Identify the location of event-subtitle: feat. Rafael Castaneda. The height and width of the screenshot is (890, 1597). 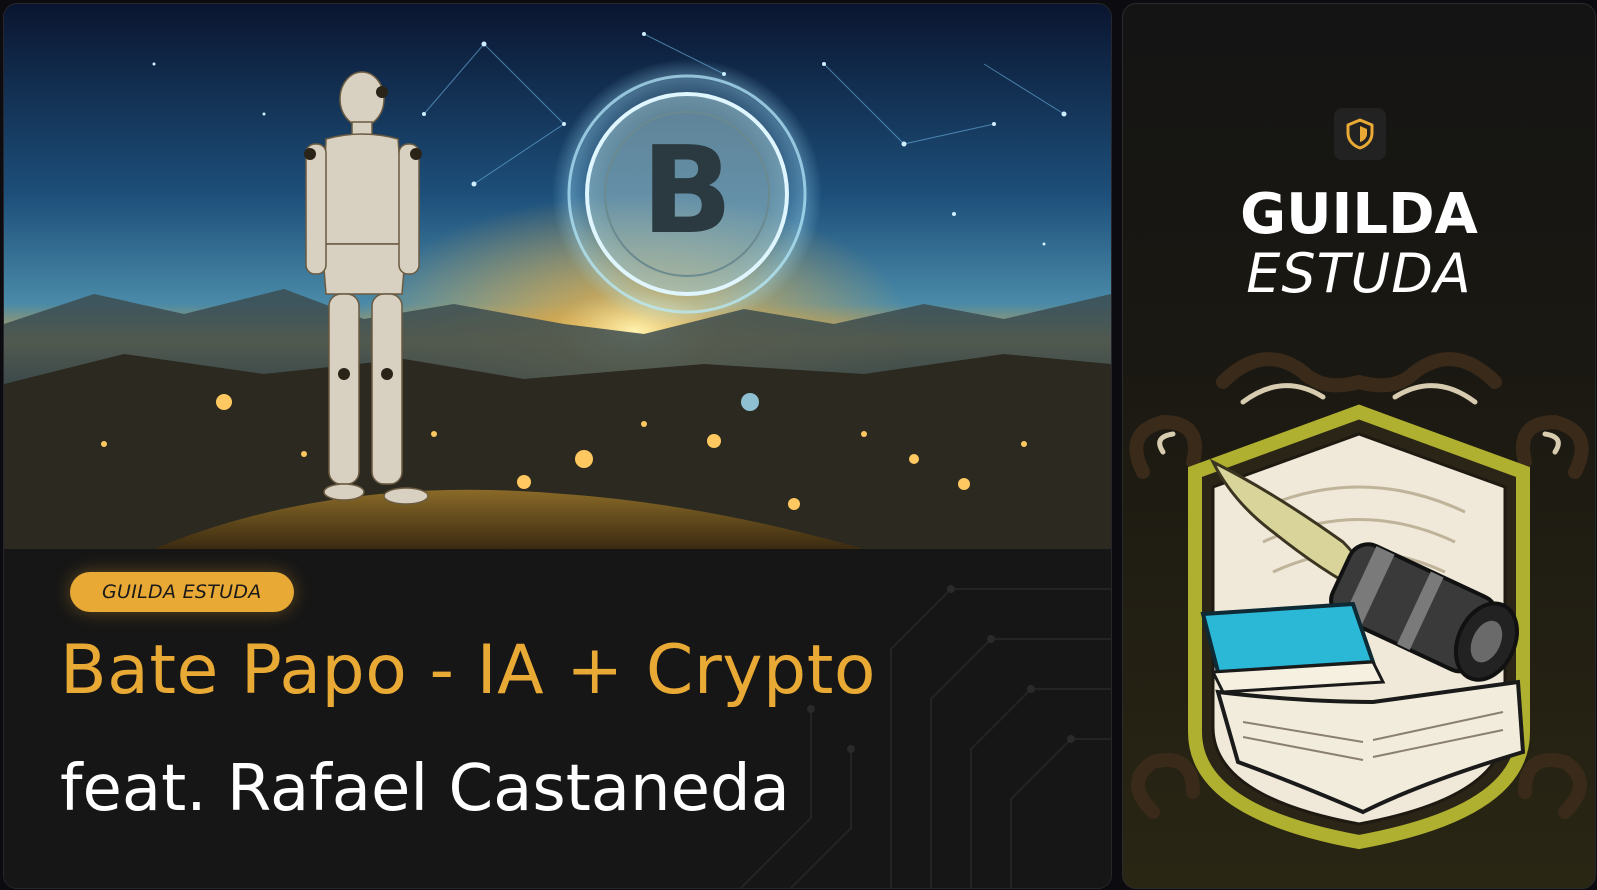
(425, 789).